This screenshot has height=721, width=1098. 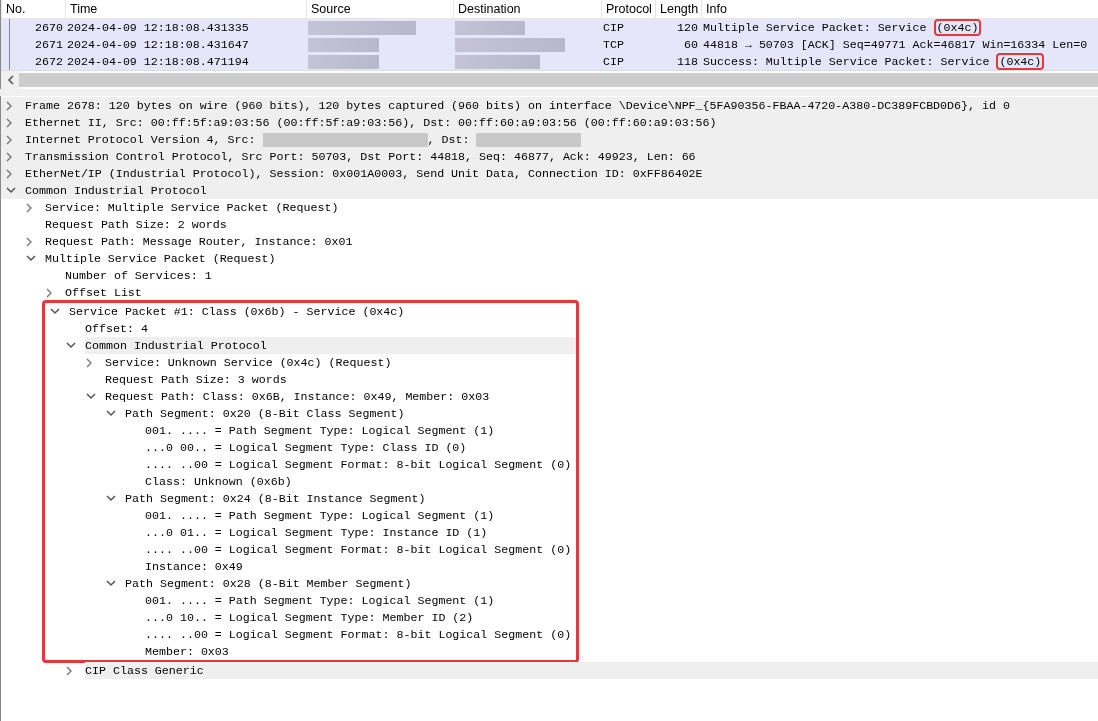 What do you see at coordinates (691, 45) in the screenshot?
I see `packet-length: 60` at bounding box center [691, 45].